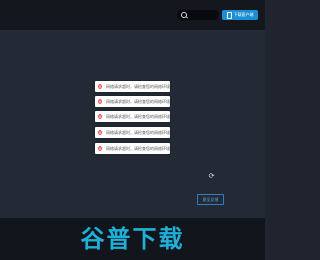 This screenshot has height=260, width=320. I want to click on site-logo: 谷普下载, so click(132, 239).